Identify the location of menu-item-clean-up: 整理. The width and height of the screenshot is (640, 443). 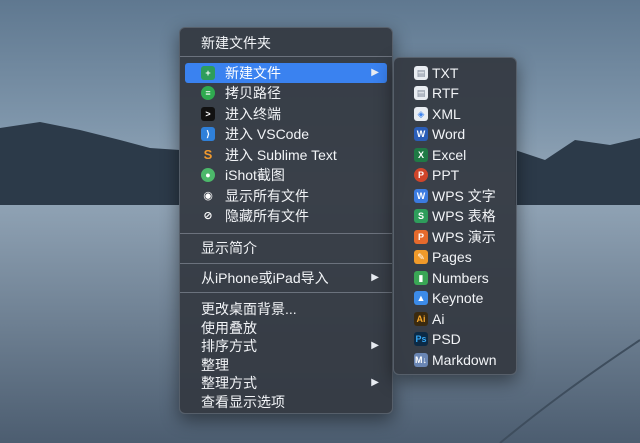
(286, 365).